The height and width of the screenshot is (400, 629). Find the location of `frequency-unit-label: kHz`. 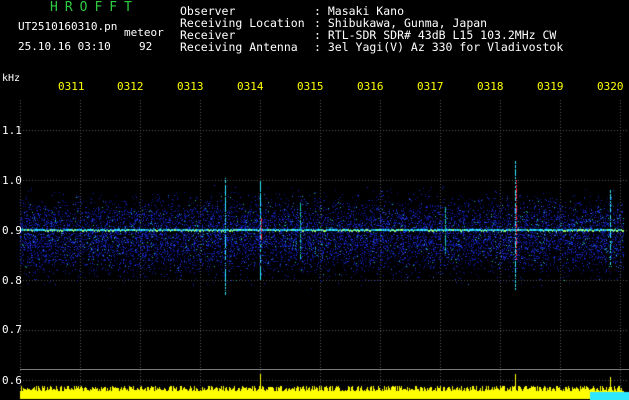

frequency-unit-label: kHz is located at coordinates (11, 78).